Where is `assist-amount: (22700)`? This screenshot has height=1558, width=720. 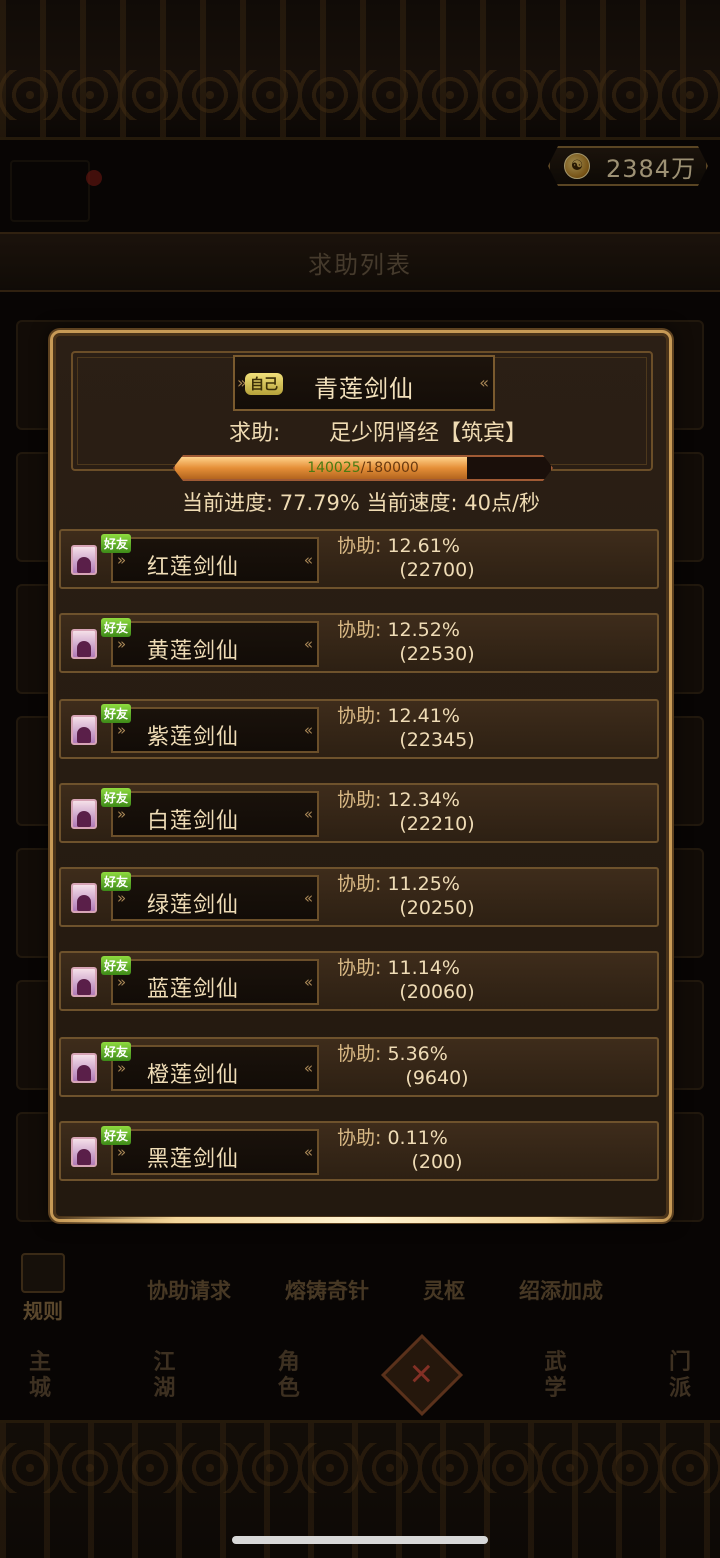
assist-amount: (22700) is located at coordinates (437, 570).